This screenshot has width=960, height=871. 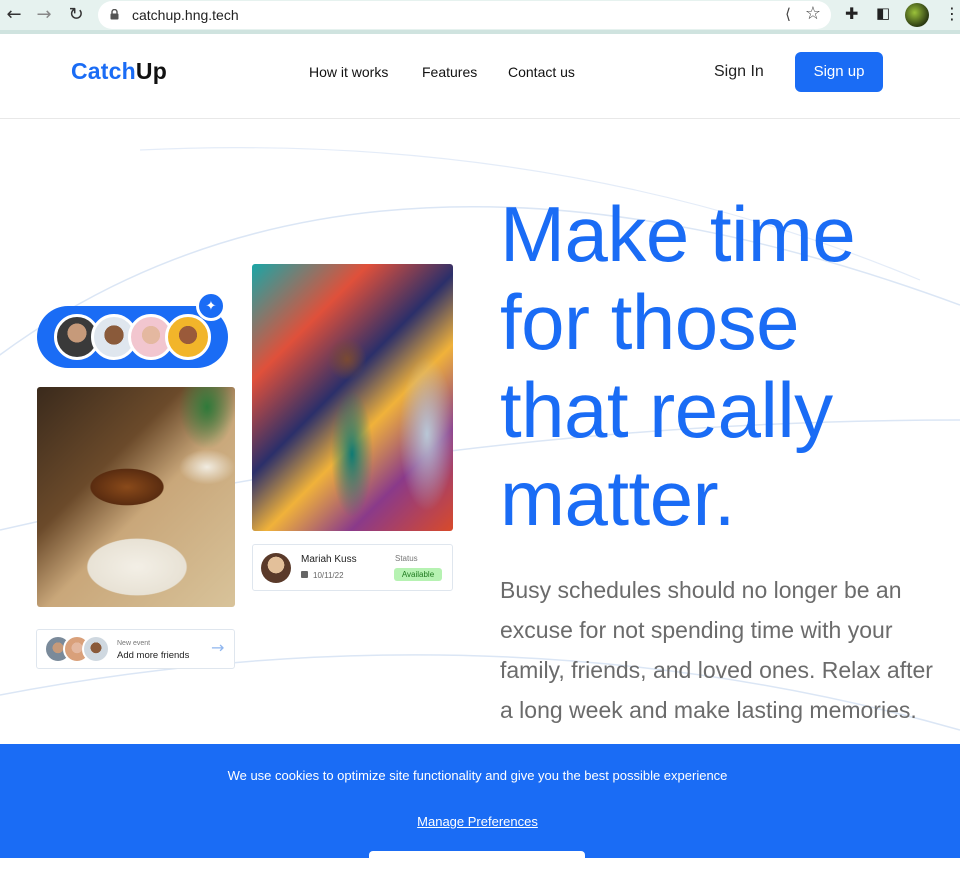 What do you see at coordinates (406, 558) in the screenshot?
I see `status-label: Status` at bounding box center [406, 558].